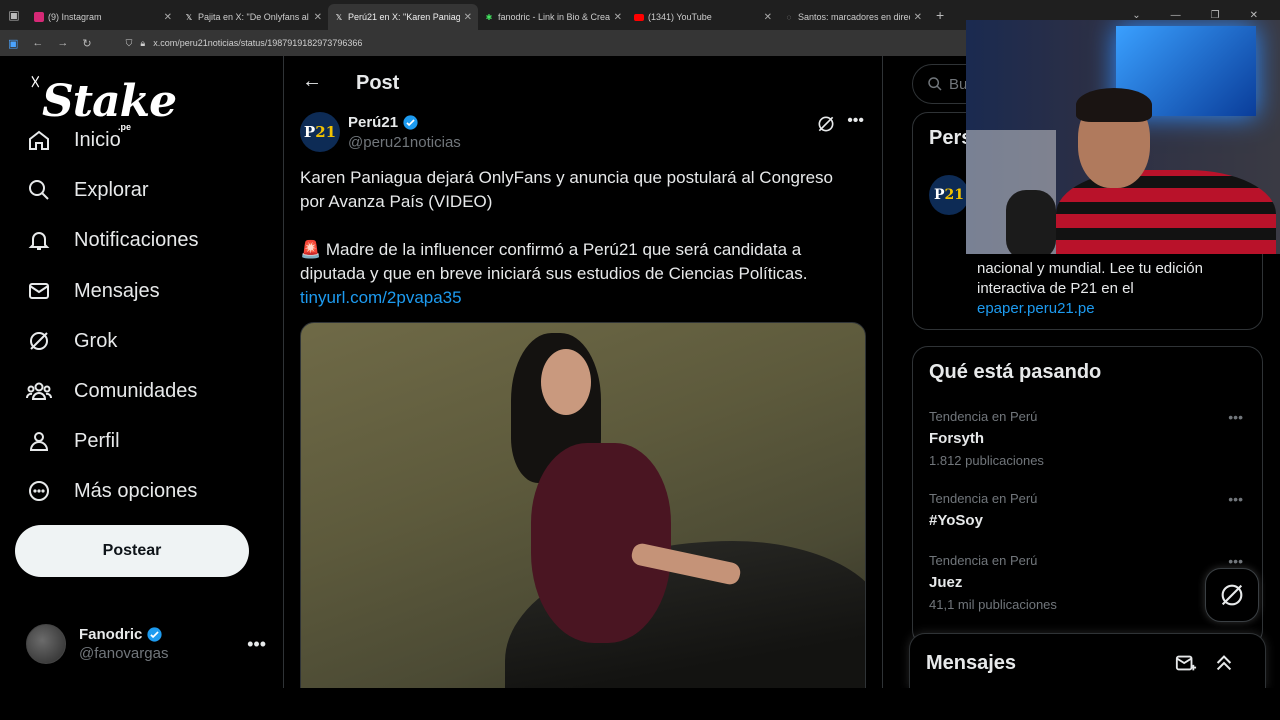 This screenshot has width=1280, height=720. What do you see at coordinates (14, 15) in the screenshot?
I see `tab-menu-icon: ▣` at bounding box center [14, 15].